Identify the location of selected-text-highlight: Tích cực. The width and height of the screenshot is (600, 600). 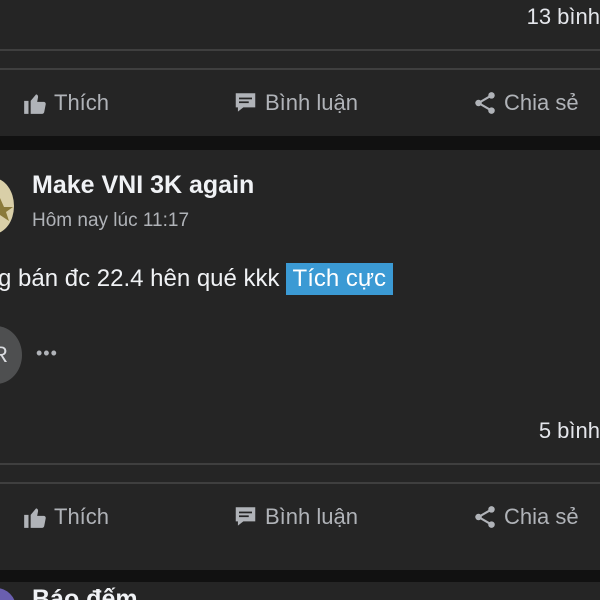
(339, 279).